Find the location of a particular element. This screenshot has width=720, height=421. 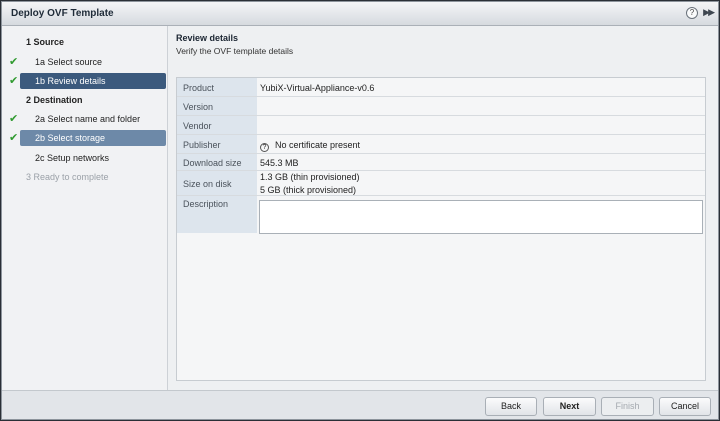

publisher-label: Publisher is located at coordinates (202, 145).